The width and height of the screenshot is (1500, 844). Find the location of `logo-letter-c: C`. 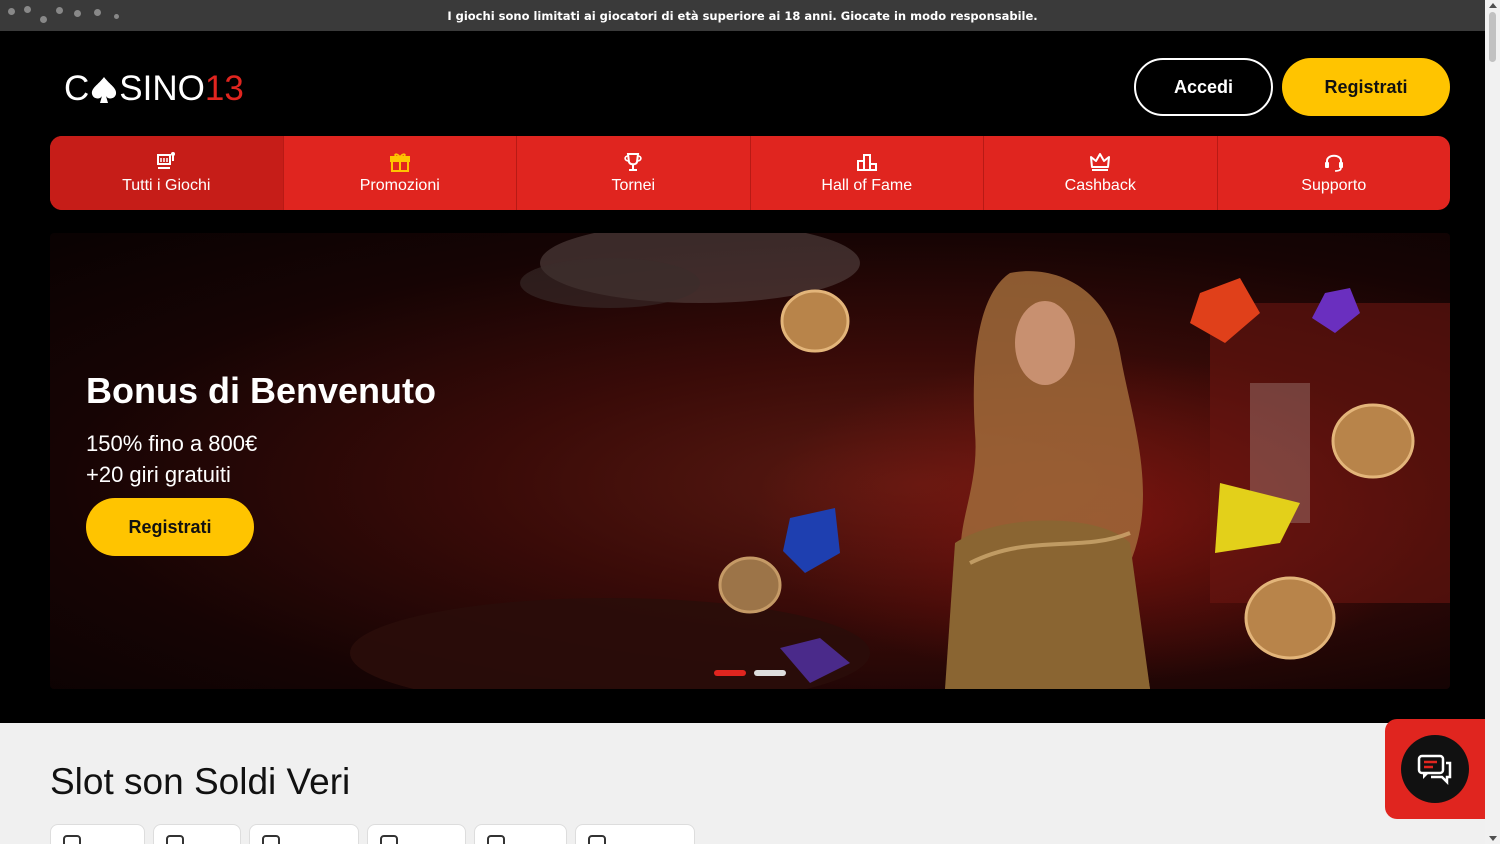

logo-letter-c: C is located at coordinates (77, 88).